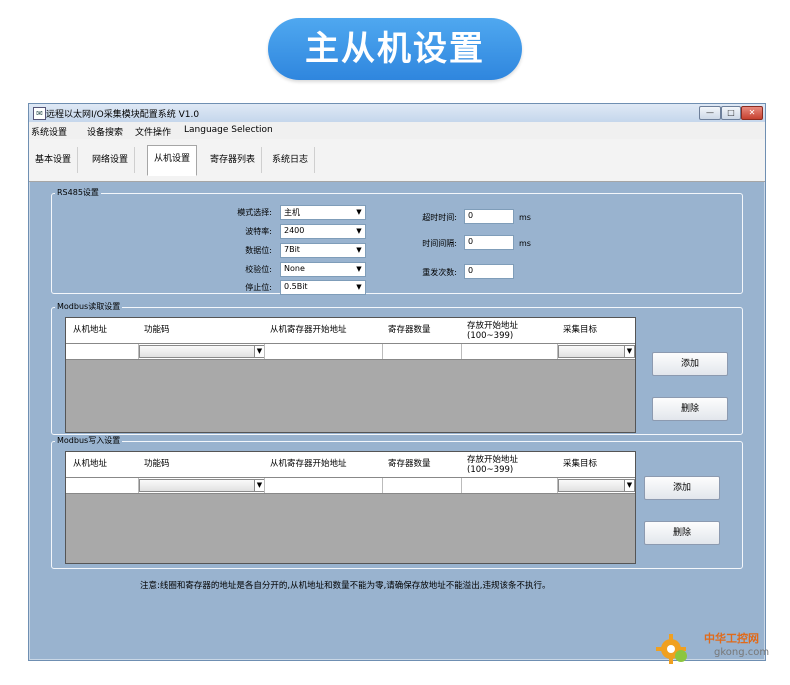 This screenshot has height=685, width=790. I want to click on add-read-button: 添加, so click(690, 364).